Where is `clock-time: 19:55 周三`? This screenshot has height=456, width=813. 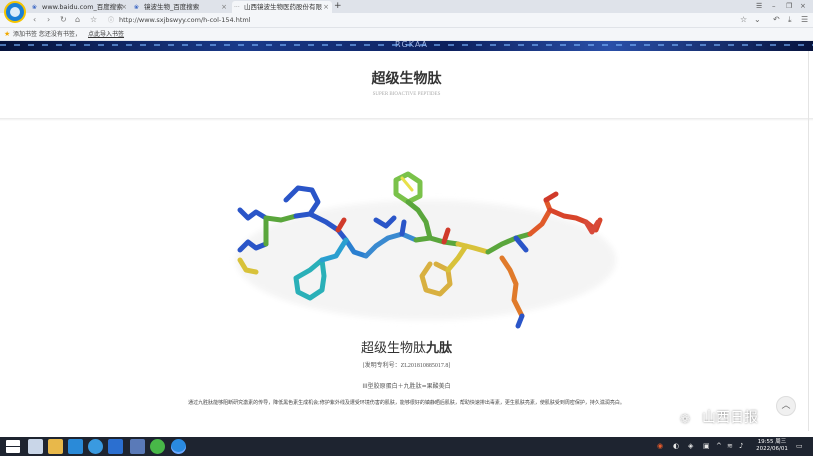 clock-time: 19:55 周三 is located at coordinates (772, 442).